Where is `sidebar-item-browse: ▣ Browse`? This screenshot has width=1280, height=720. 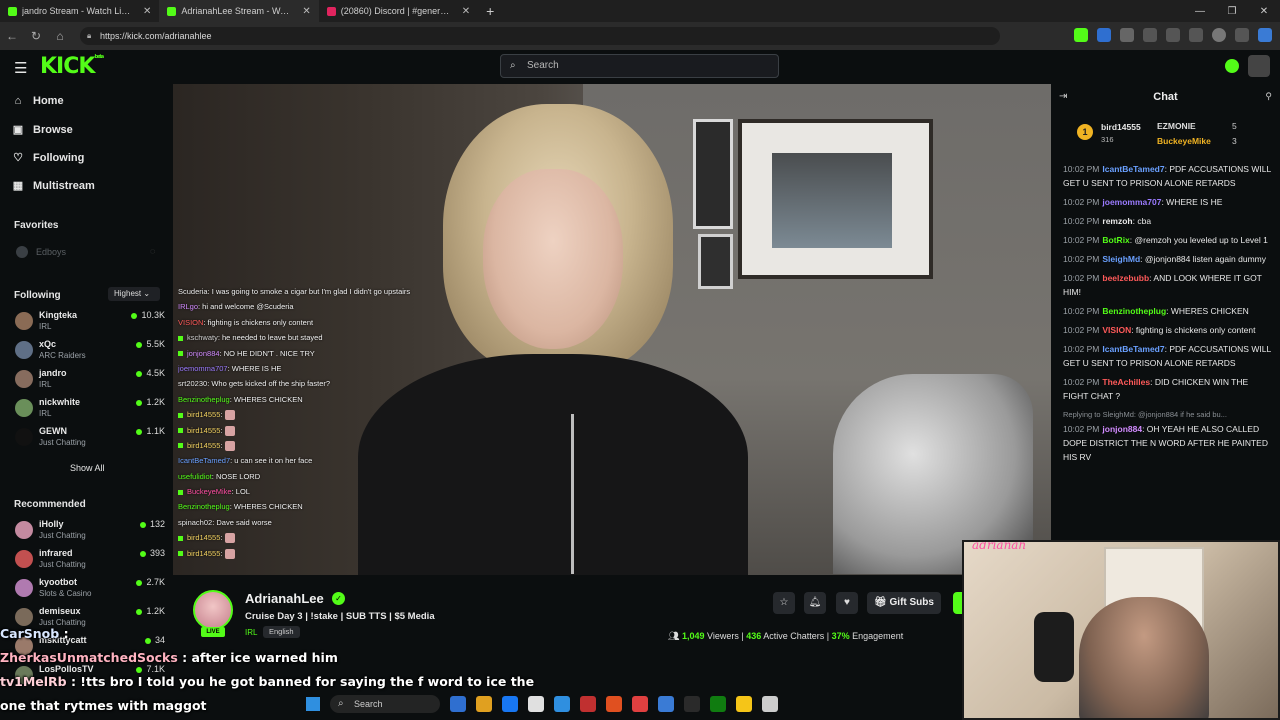 sidebar-item-browse: ▣ Browse is located at coordinates (42, 130).